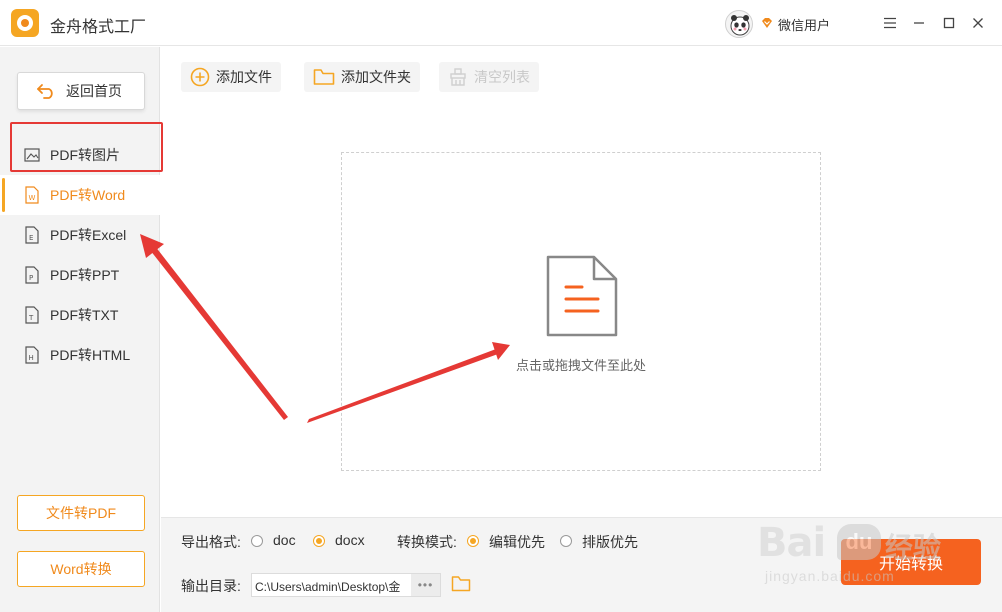 The image size is (1002, 612). What do you see at coordinates (284, 540) in the screenshot?
I see `format-doc-label: doc` at bounding box center [284, 540].